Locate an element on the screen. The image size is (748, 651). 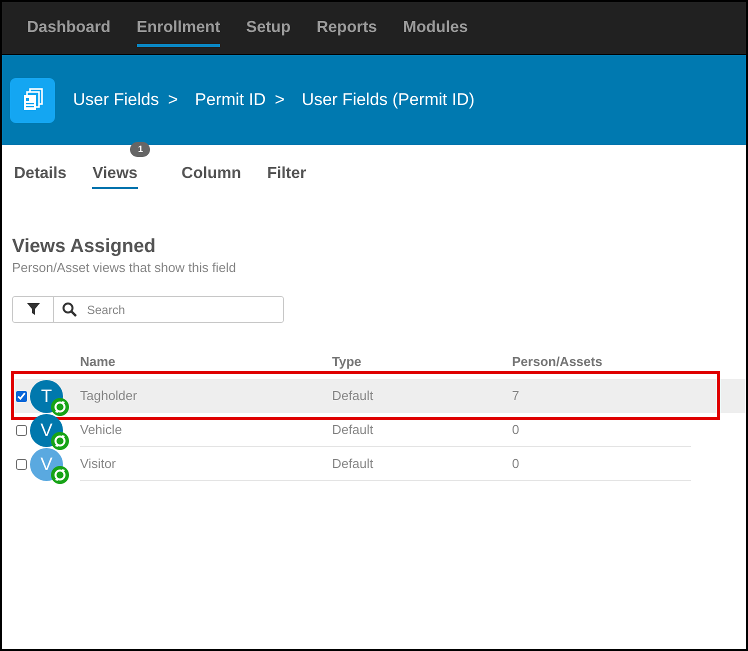
table-row: T Tagholder Default 7 is located at coordinates (380, 396).